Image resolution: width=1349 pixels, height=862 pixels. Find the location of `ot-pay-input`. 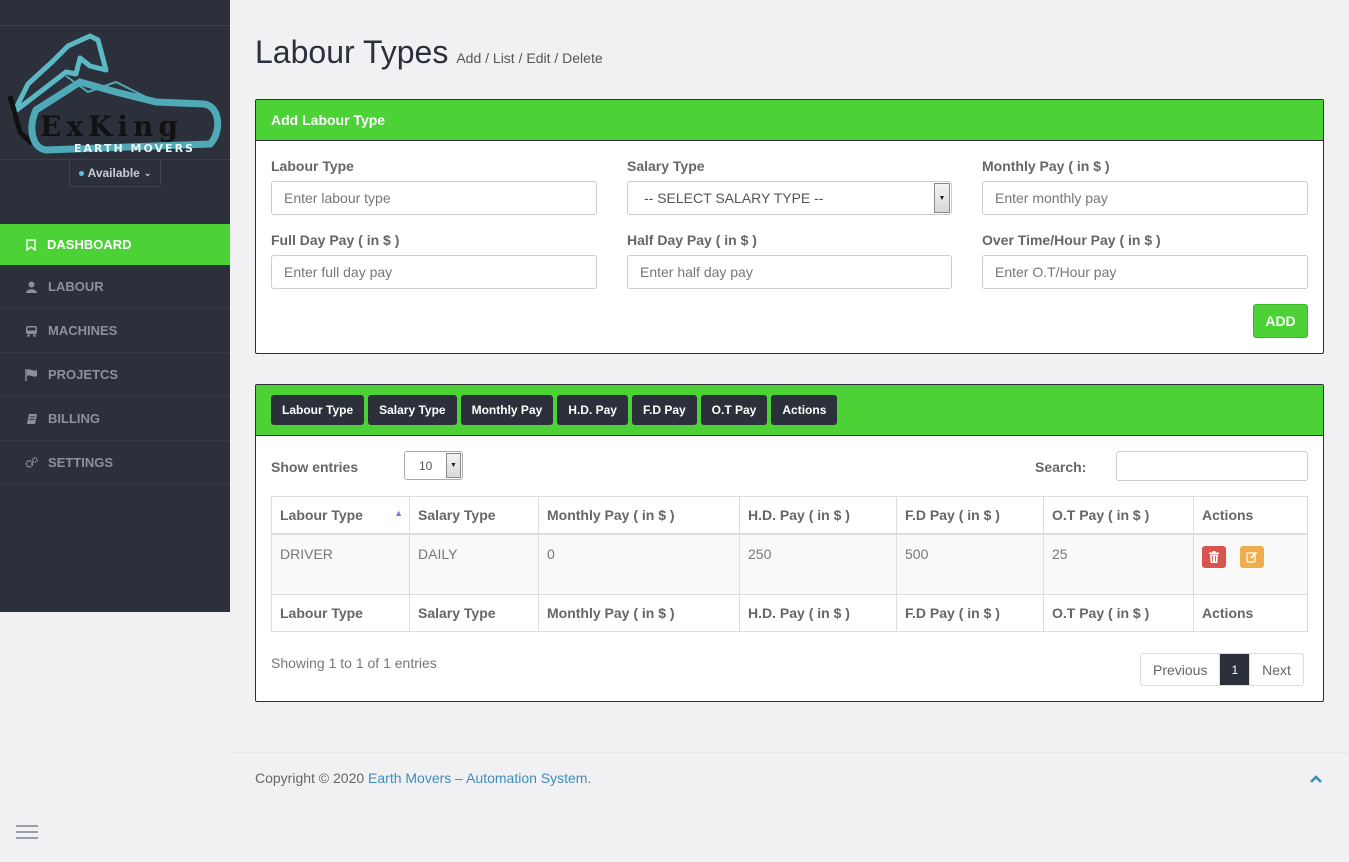

ot-pay-input is located at coordinates (1145, 272).